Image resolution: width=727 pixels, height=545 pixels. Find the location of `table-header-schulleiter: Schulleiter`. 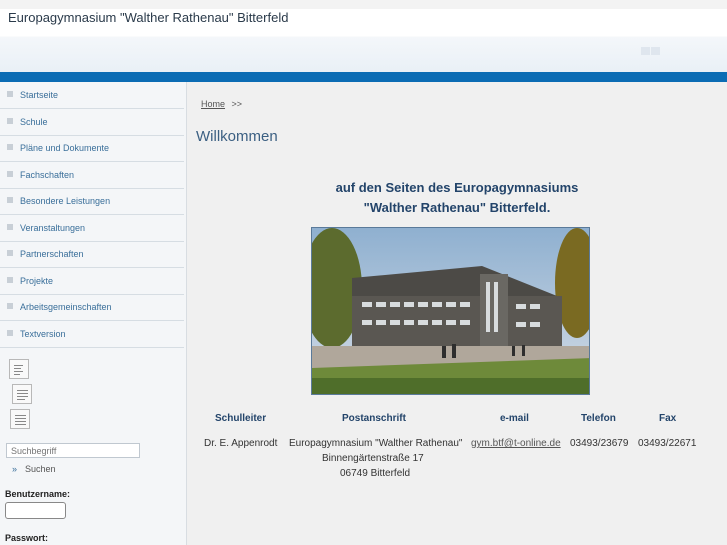

table-header-schulleiter: Schulleiter is located at coordinates (241, 418).